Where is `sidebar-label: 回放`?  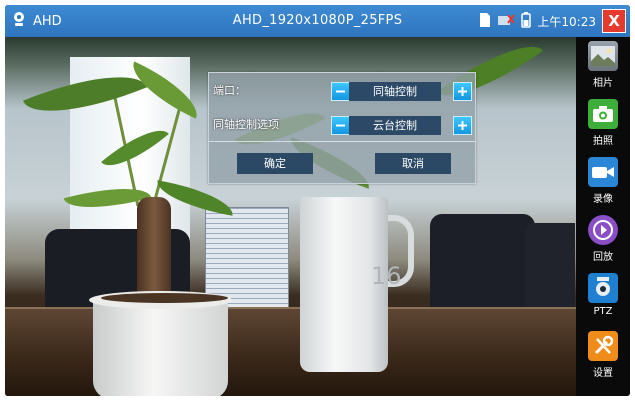
sidebar-label: 回放 is located at coordinates (603, 257).